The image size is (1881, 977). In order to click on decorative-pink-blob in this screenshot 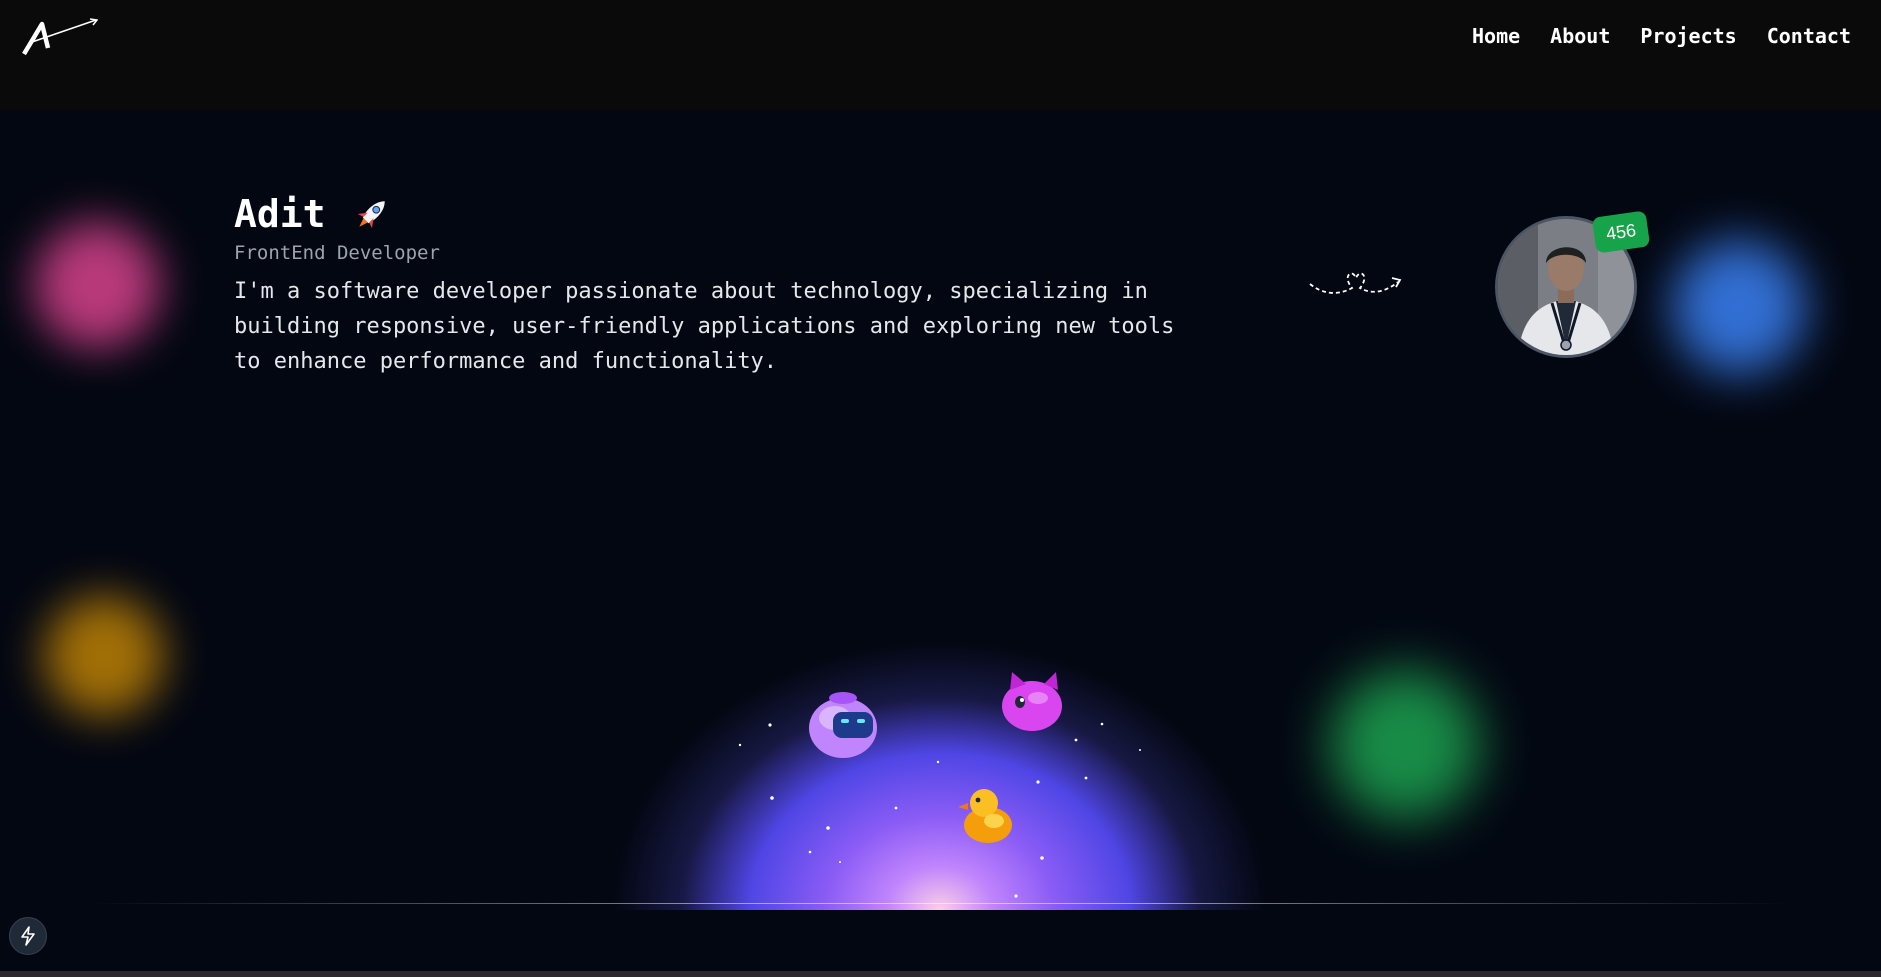, I will do `click(97, 285)`.